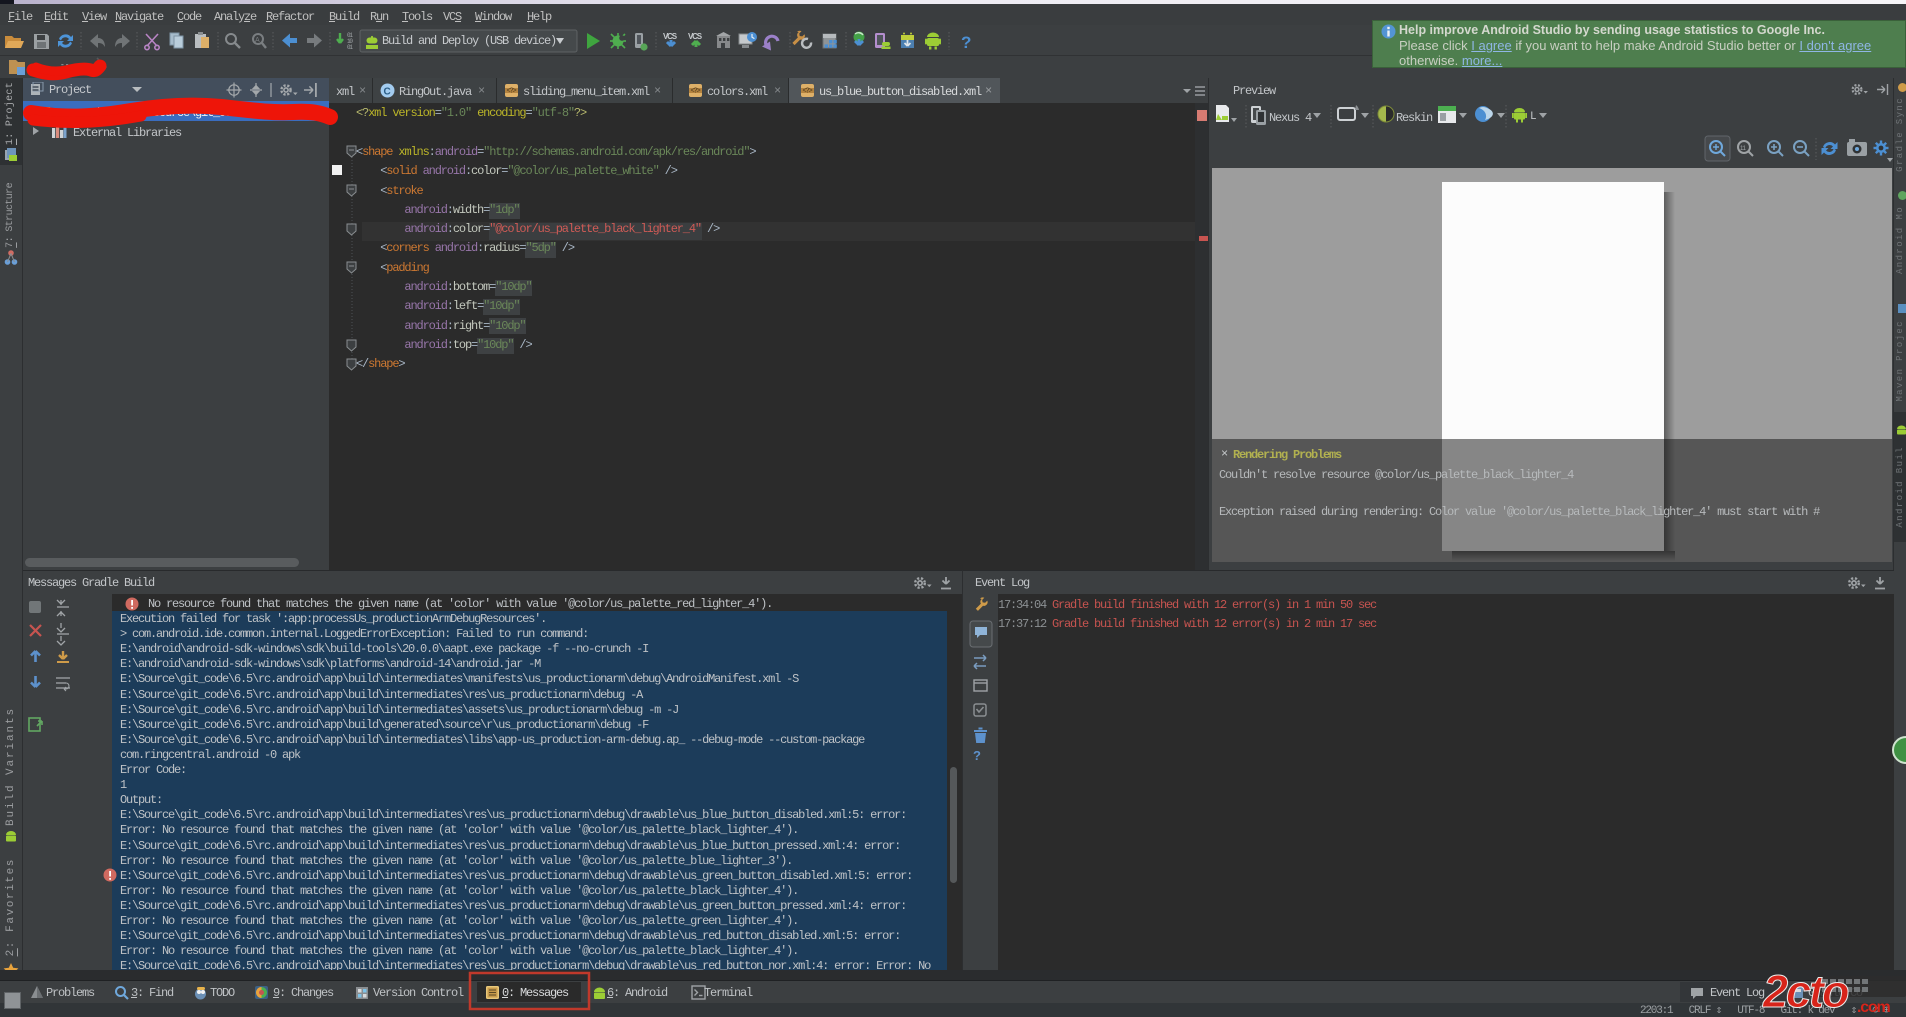  What do you see at coordinates (1533, 117) in the screenshot?
I see `svg-text: L` at bounding box center [1533, 117].